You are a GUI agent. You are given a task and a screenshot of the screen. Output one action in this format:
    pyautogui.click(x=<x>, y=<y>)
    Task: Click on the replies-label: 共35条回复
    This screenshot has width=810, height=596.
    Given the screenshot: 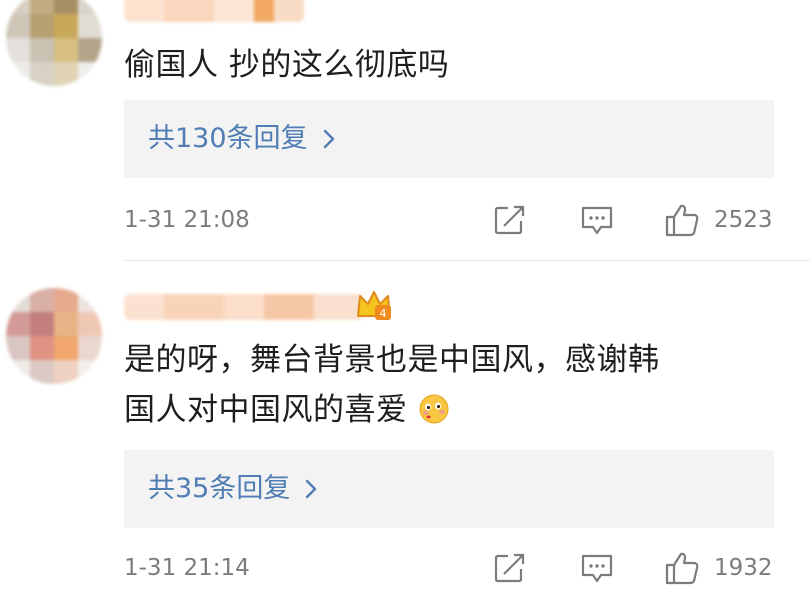 What is the action you would take?
    pyautogui.click(x=219, y=488)
    